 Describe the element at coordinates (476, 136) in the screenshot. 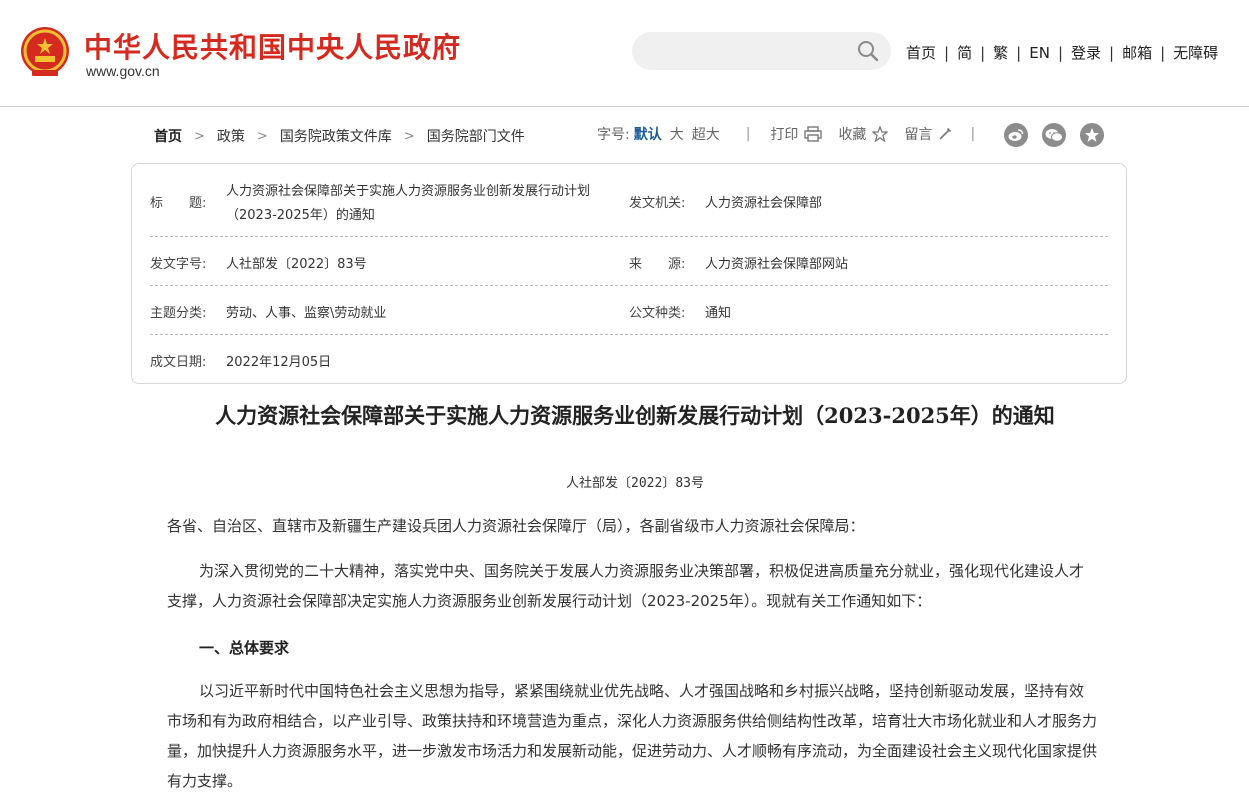

I see `breadcrumb-dept-docs: 国务院部门文件` at that location.